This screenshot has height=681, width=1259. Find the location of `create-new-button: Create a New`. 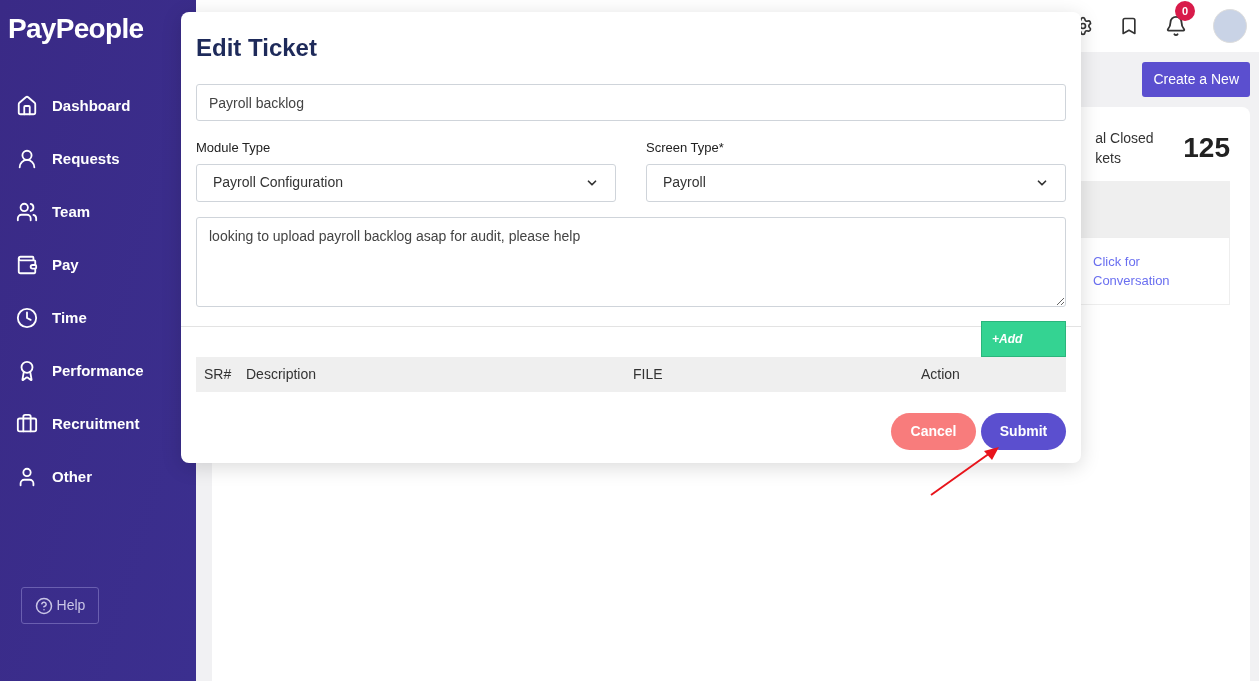

create-new-button: Create a New is located at coordinates (1196, 79).